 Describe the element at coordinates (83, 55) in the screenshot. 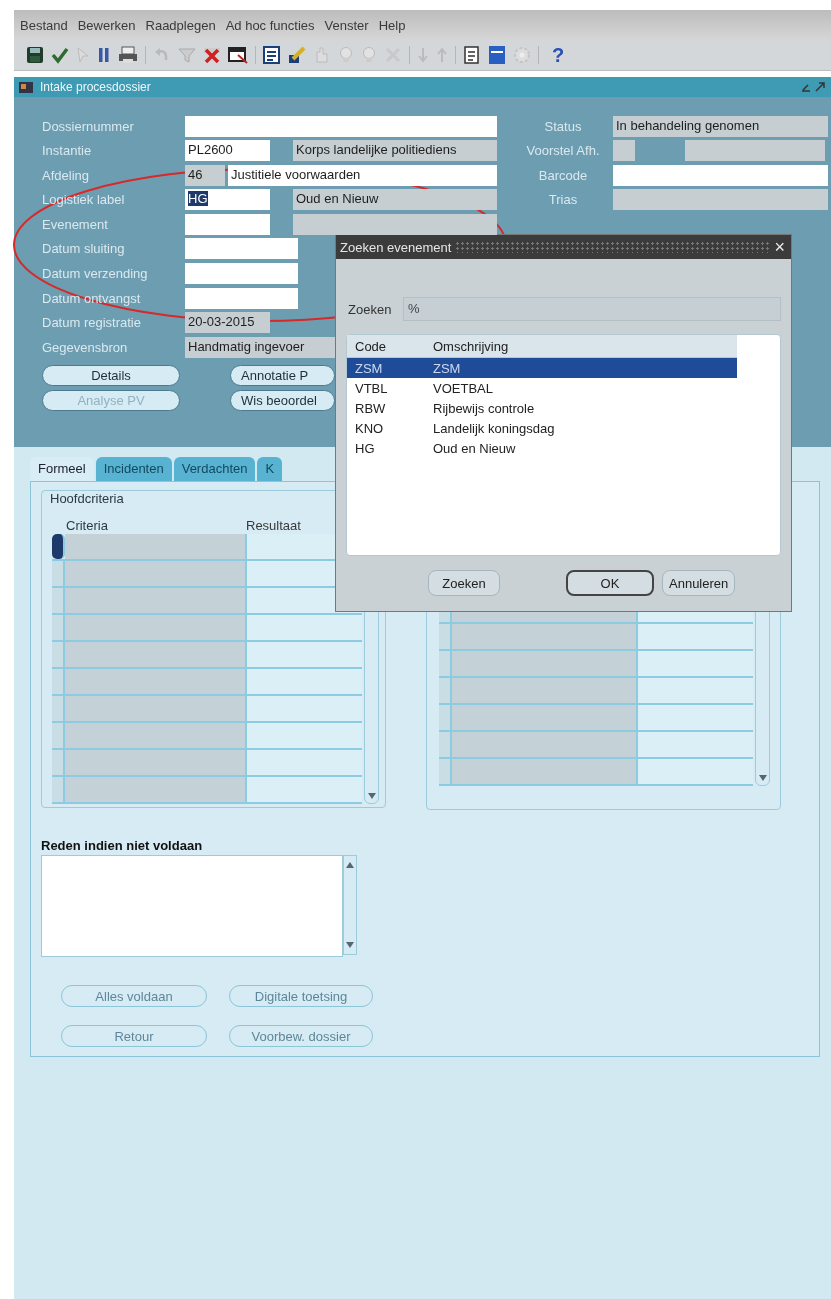

I see `cursor-icon` at that location.